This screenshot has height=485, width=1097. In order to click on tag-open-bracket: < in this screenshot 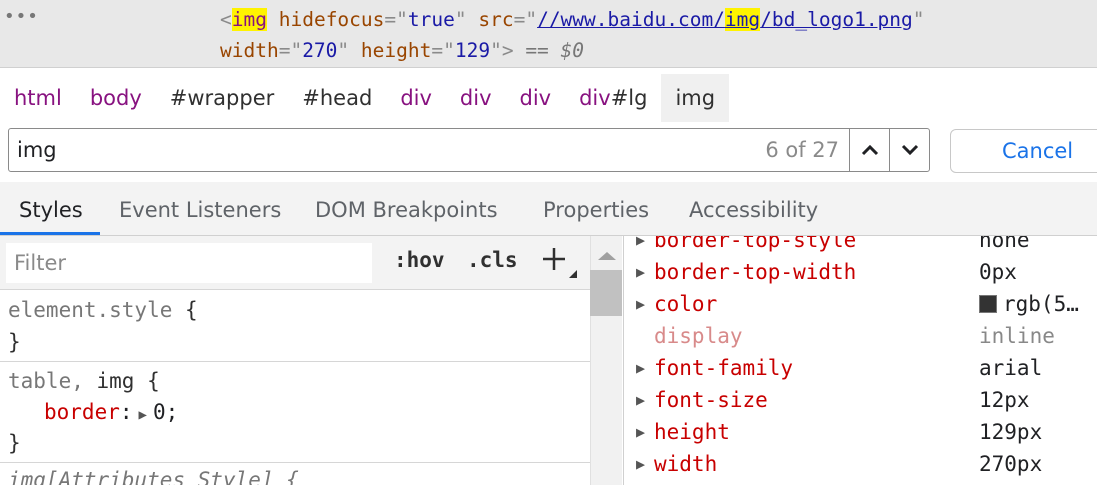, I will do `click(226, 19)`.